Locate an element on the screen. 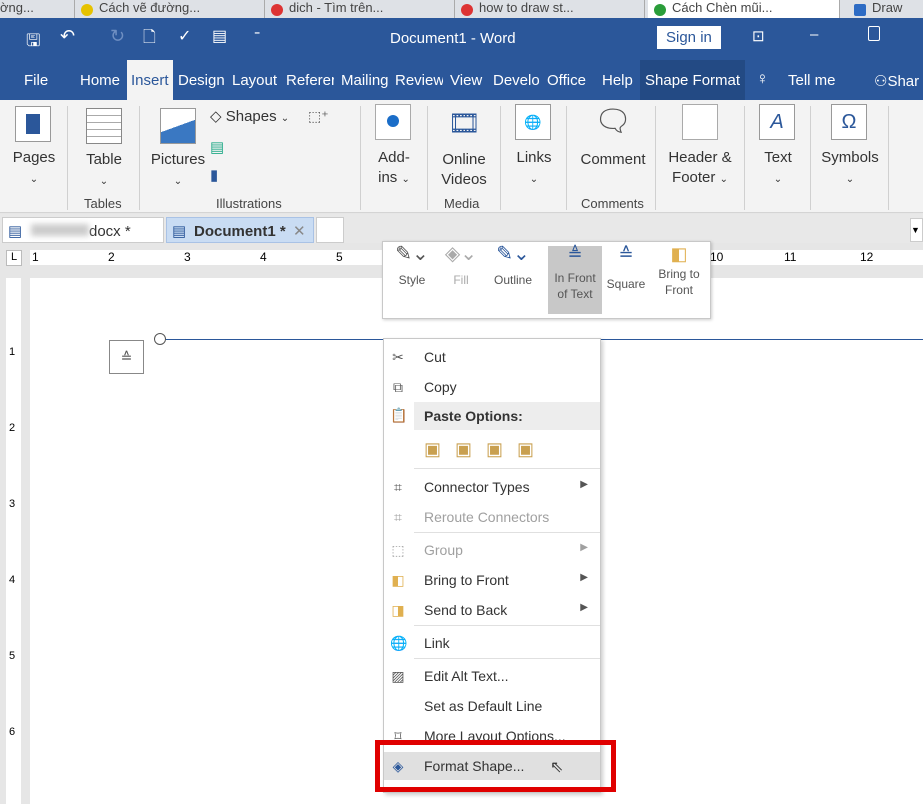 The width and height of the screenshot is (923, 804). menu-item-link: 🌐 Link is located at coordinates (492, 643).